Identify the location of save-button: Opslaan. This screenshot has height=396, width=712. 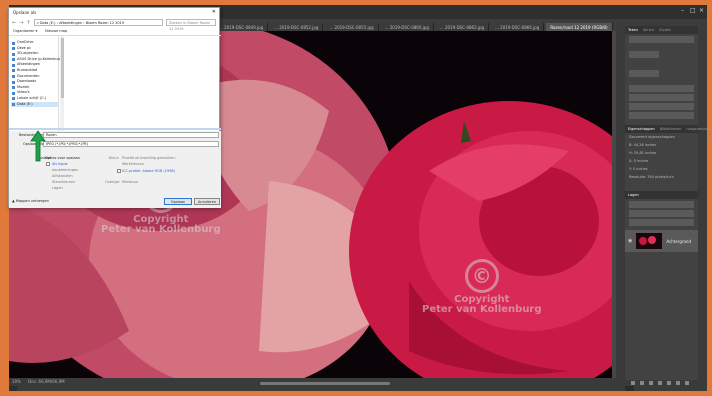
(178, 201).